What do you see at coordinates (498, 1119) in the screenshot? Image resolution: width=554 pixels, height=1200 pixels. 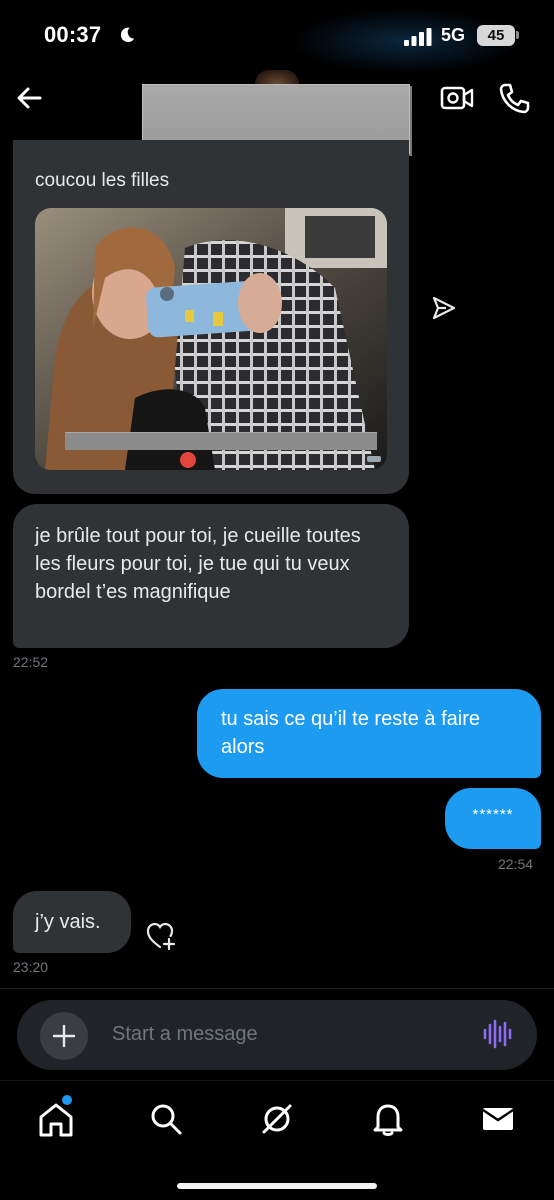 I see `mail-icon` at bounding box center [498, 1119].